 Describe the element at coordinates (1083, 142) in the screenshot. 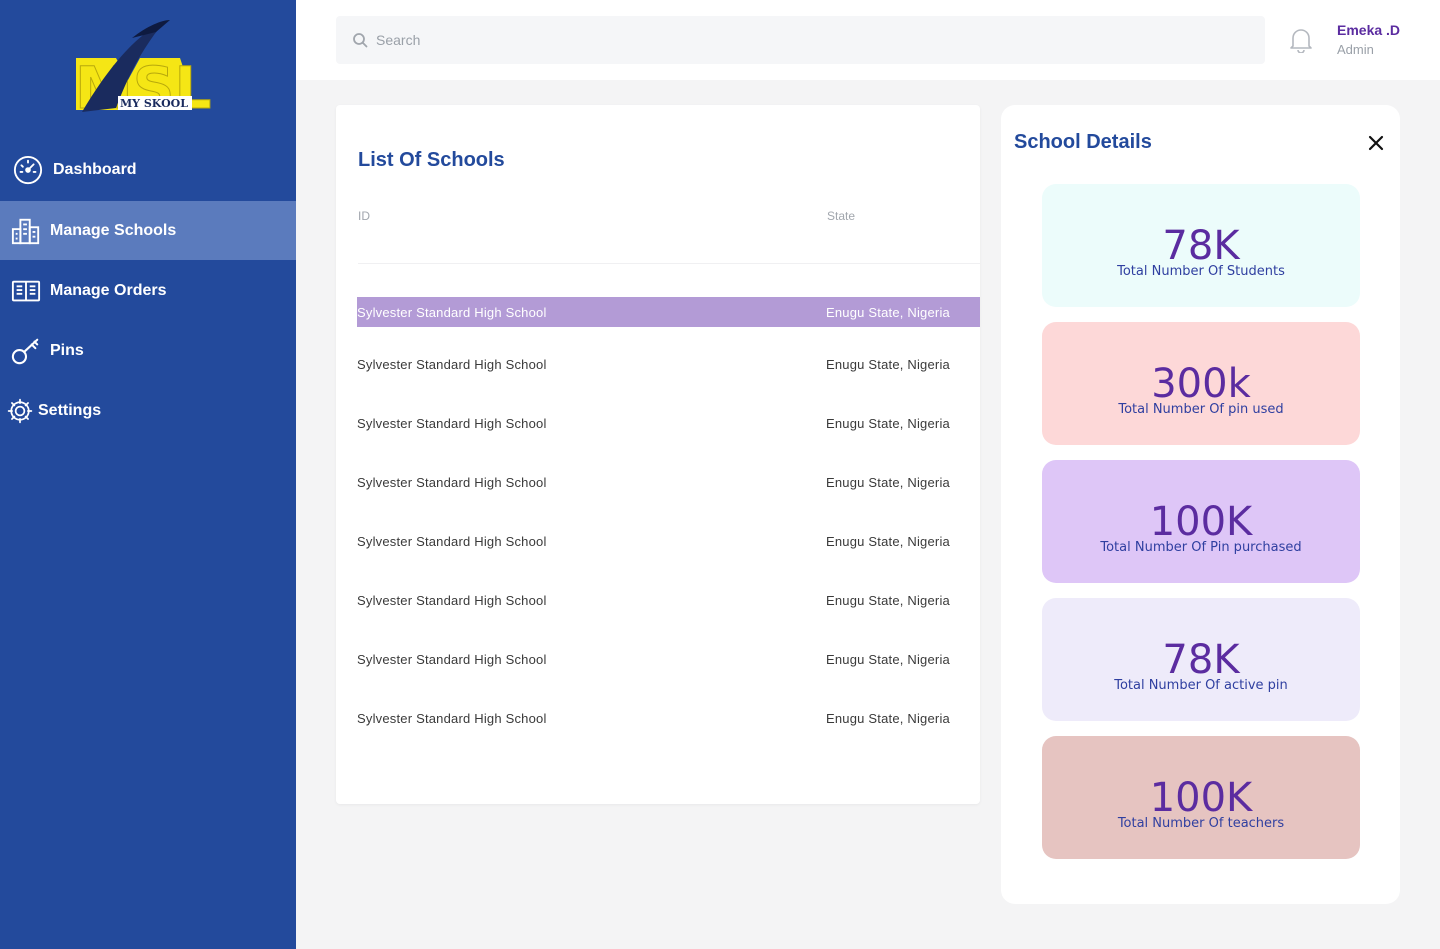

I see `school-details-title: School Details` at that location.